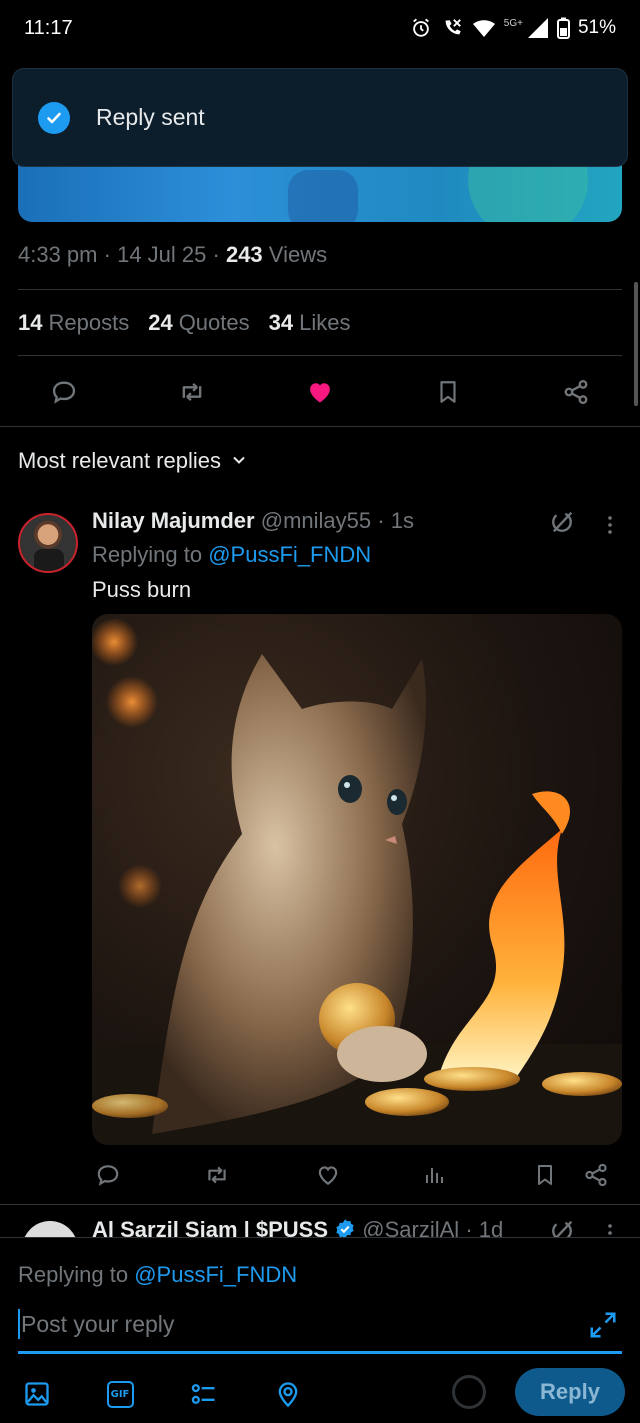 The height and width of the screenshot is (1423, 640). Describe the element at coordinates (239, 461) in the screenshot. I see `chevron-down-icon` at that location.